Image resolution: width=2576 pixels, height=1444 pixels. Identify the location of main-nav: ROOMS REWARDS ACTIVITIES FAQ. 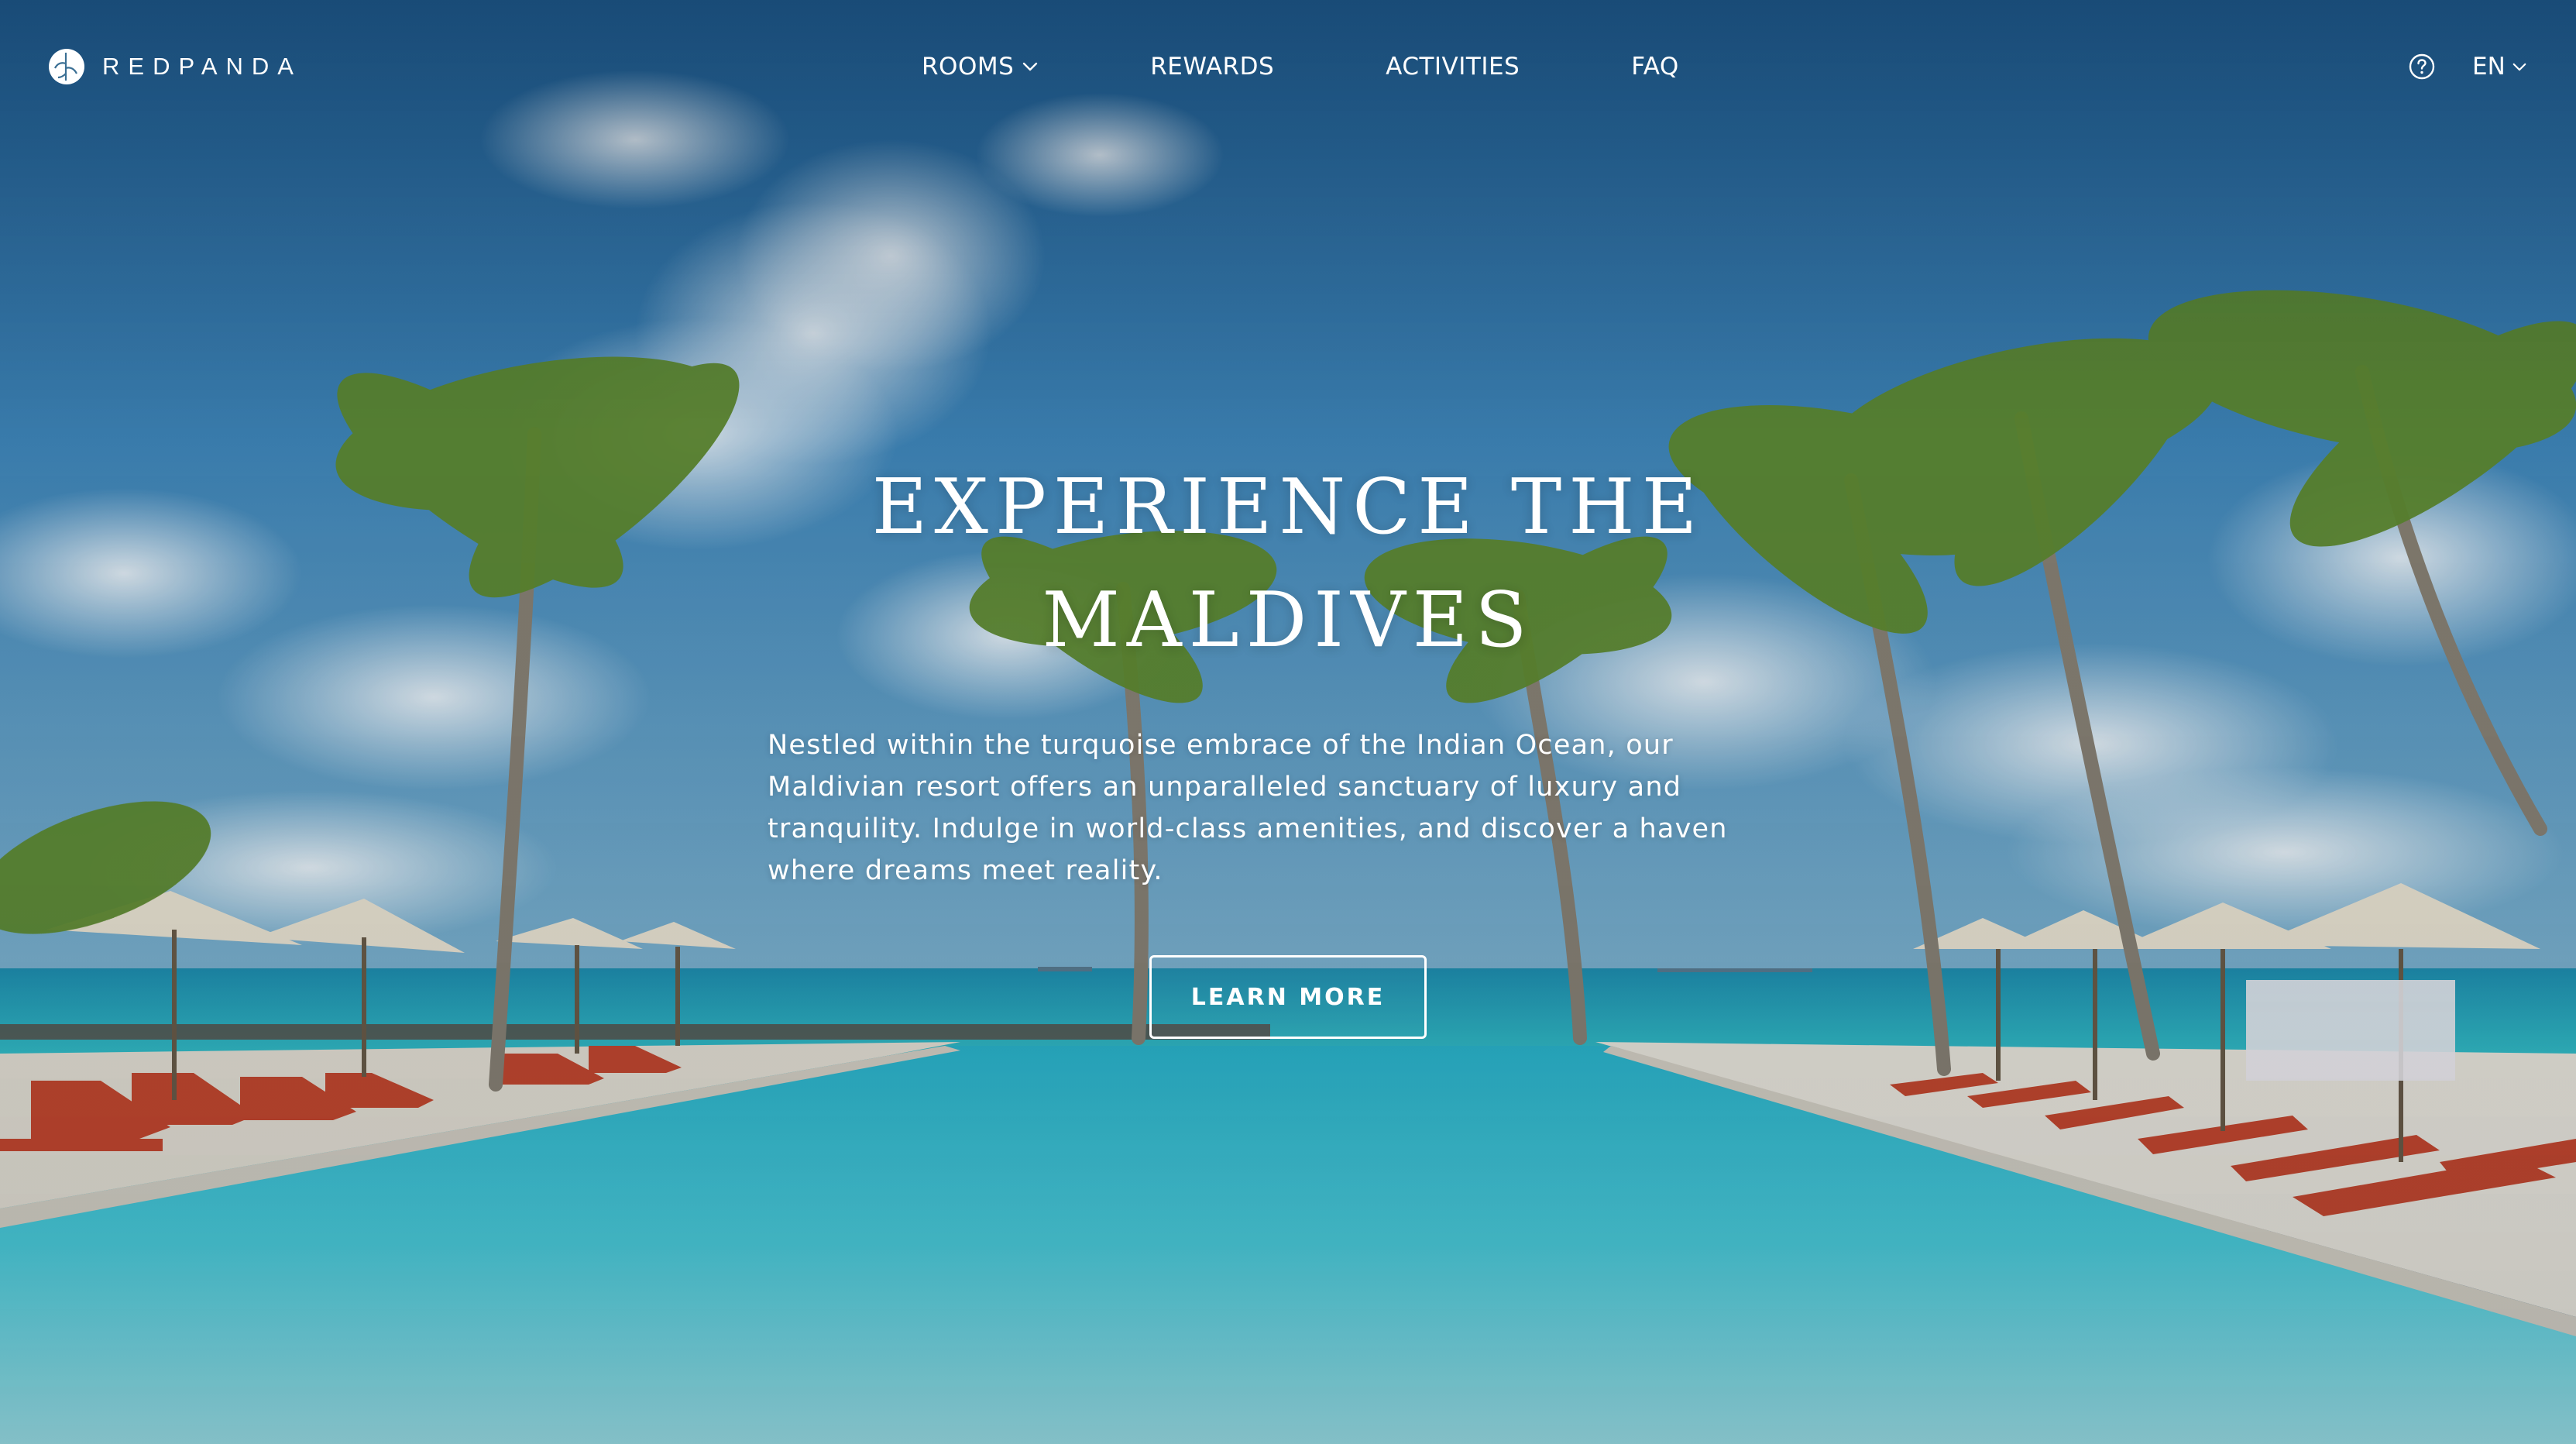
(1300, 67).